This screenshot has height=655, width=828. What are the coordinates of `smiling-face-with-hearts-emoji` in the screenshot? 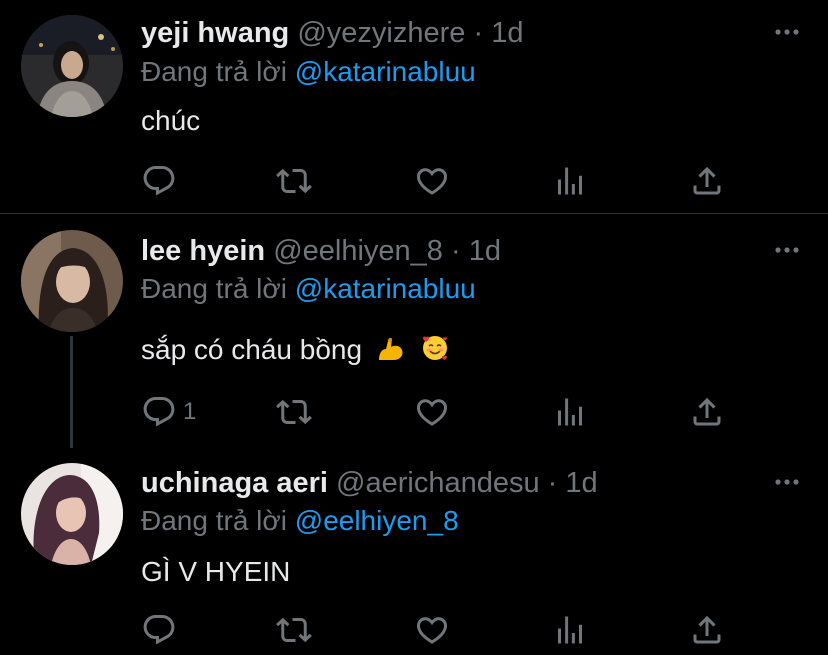 It's located at (434, 348).